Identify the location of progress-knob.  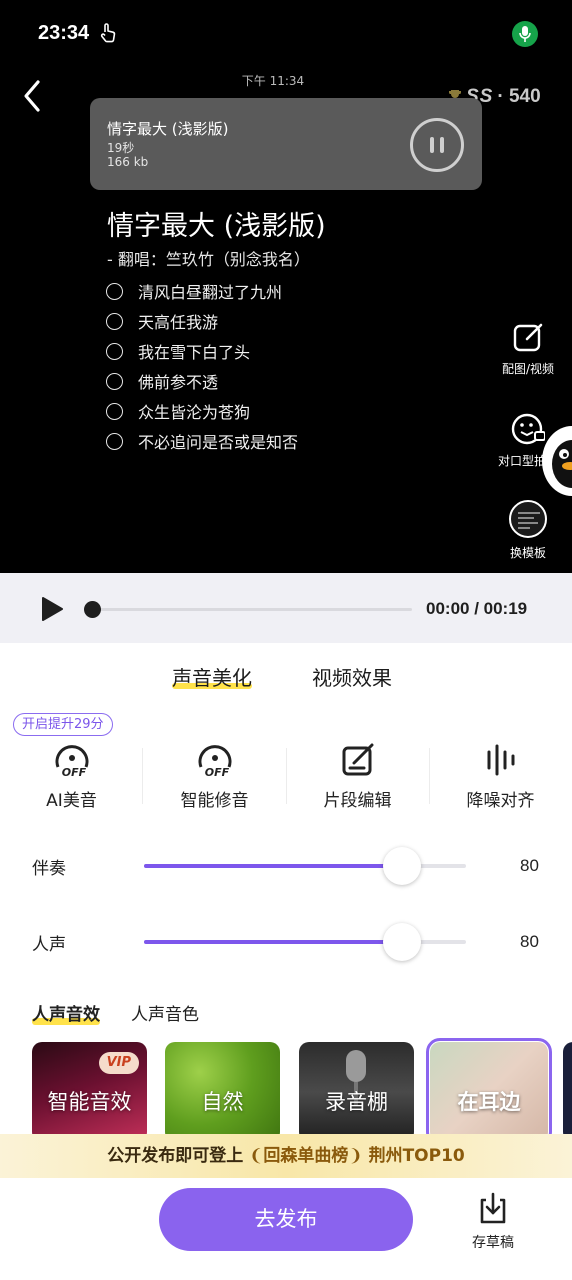
(92, 609).